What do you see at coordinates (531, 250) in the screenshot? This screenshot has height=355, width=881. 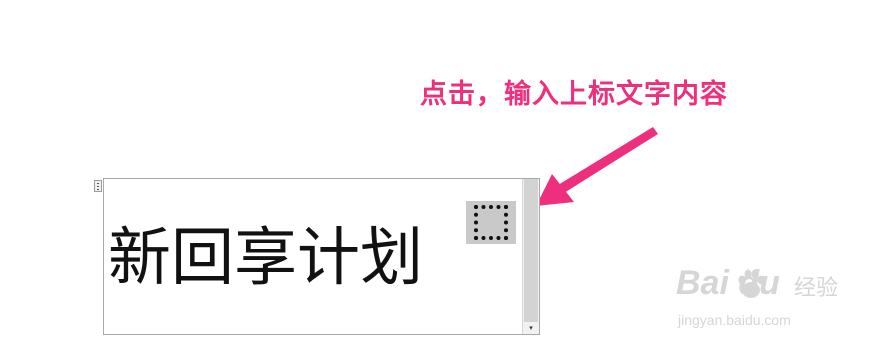 I see `scrollbar-thumb` at bounding box center [531, 250].